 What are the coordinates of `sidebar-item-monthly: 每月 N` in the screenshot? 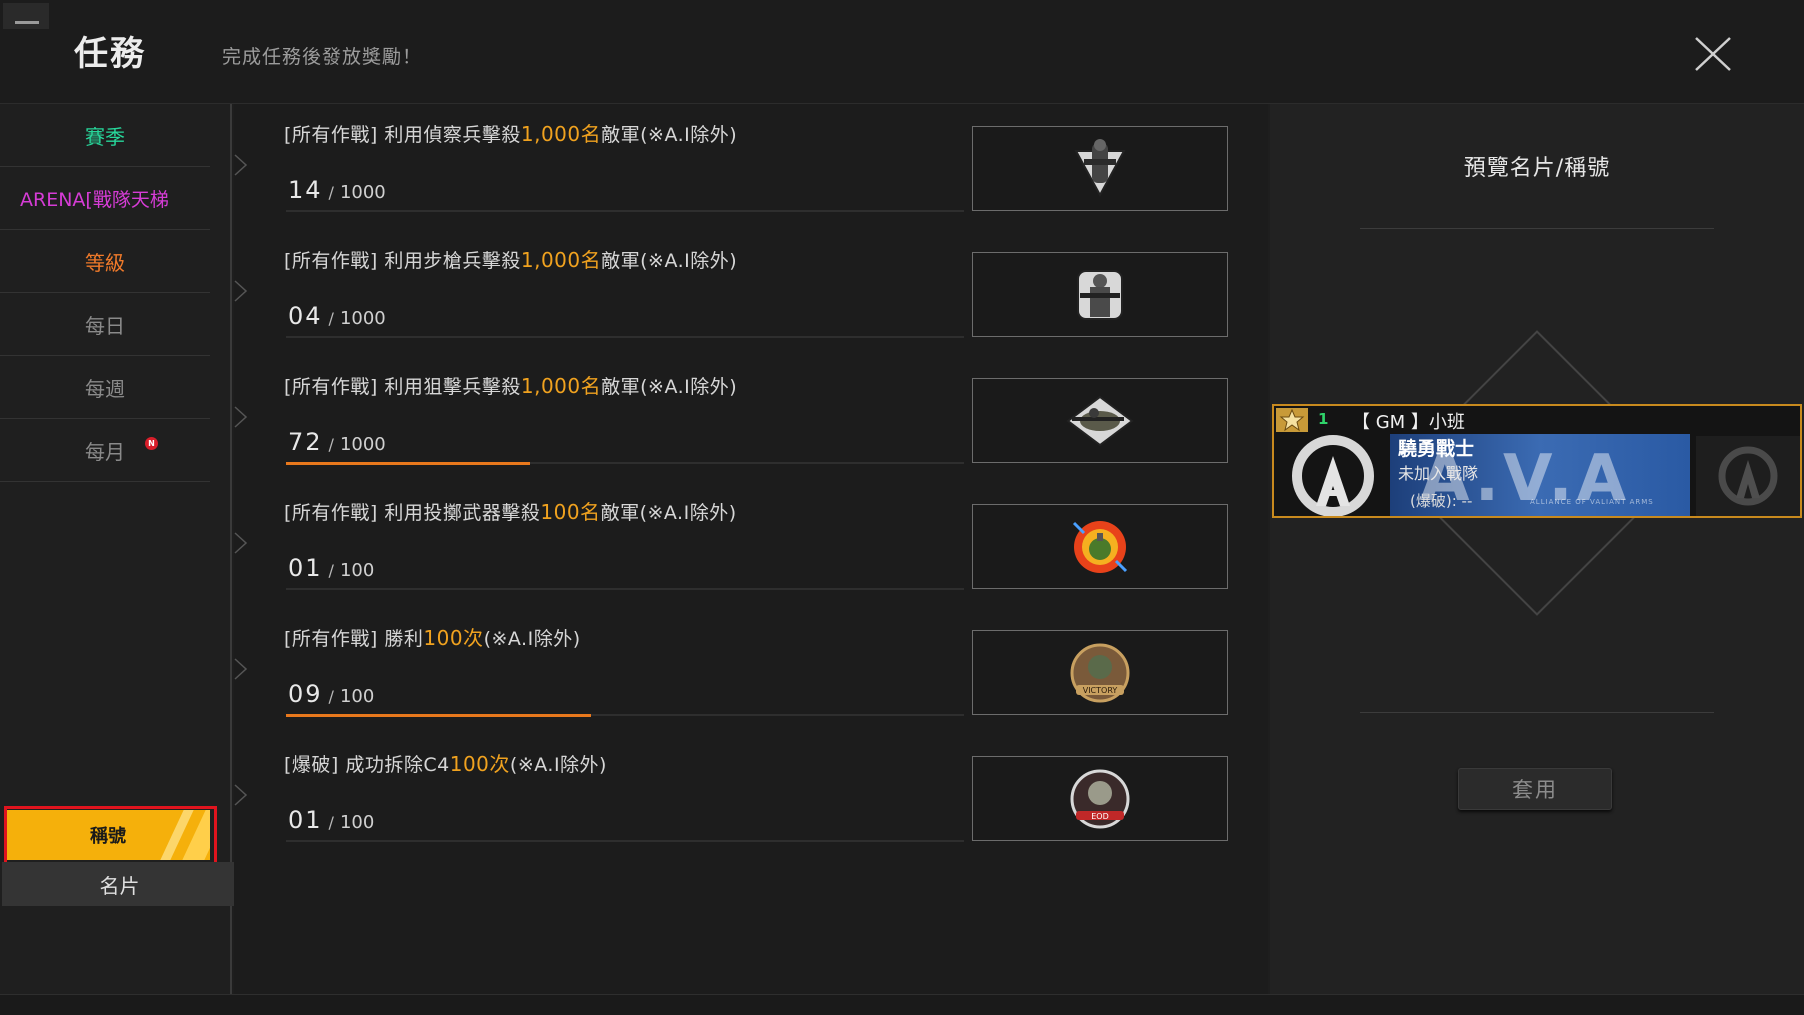 It's located at (105, 450).